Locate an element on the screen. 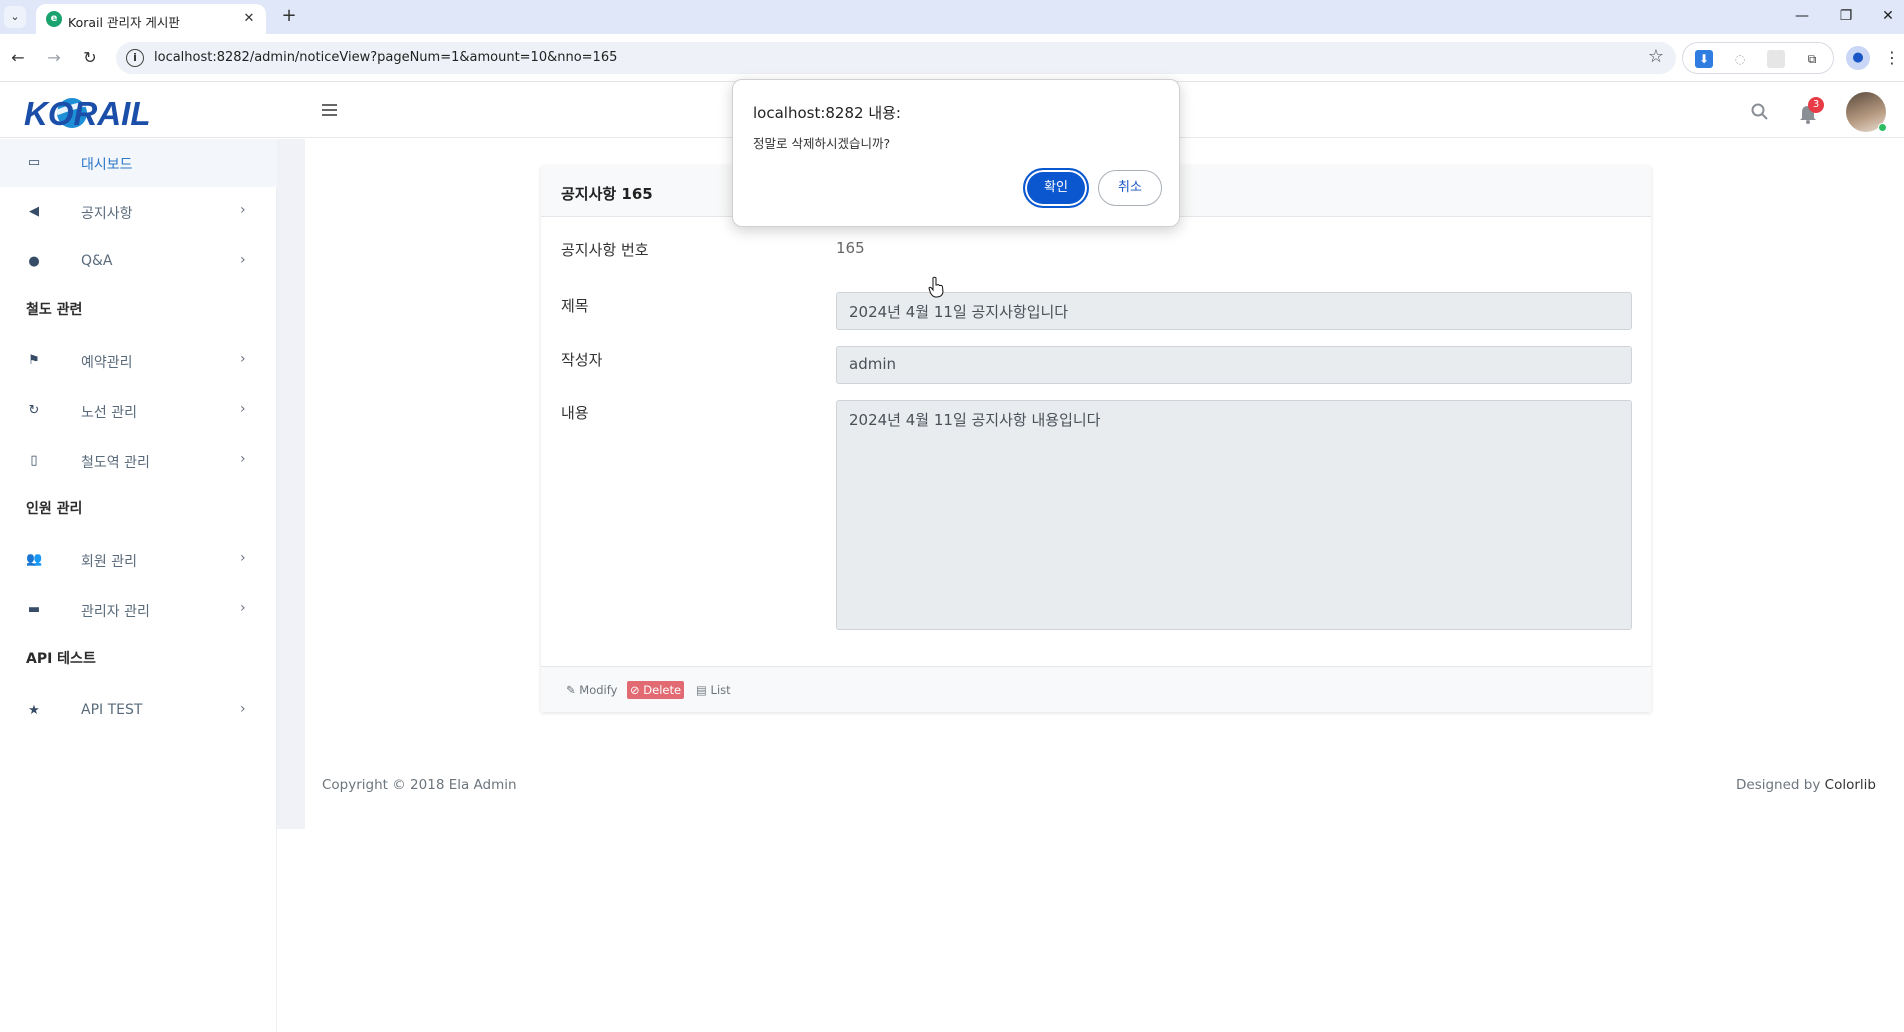  modify-label: Modify is located at coordinates (598, 690).